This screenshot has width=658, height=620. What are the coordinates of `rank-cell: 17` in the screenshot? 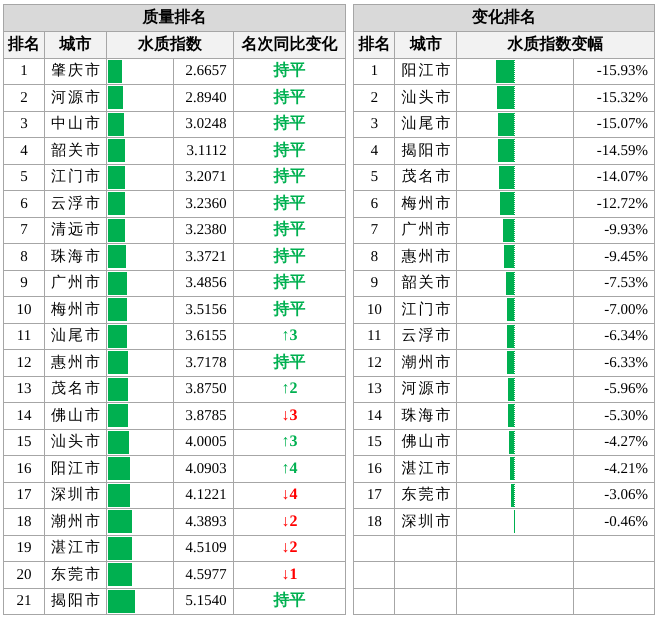 It's located at (24, 495).